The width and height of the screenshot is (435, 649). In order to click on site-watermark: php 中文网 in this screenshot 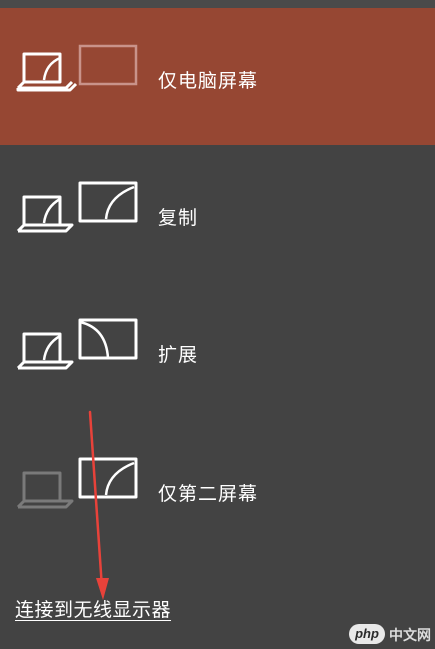, I will do `click(390, 634)`.